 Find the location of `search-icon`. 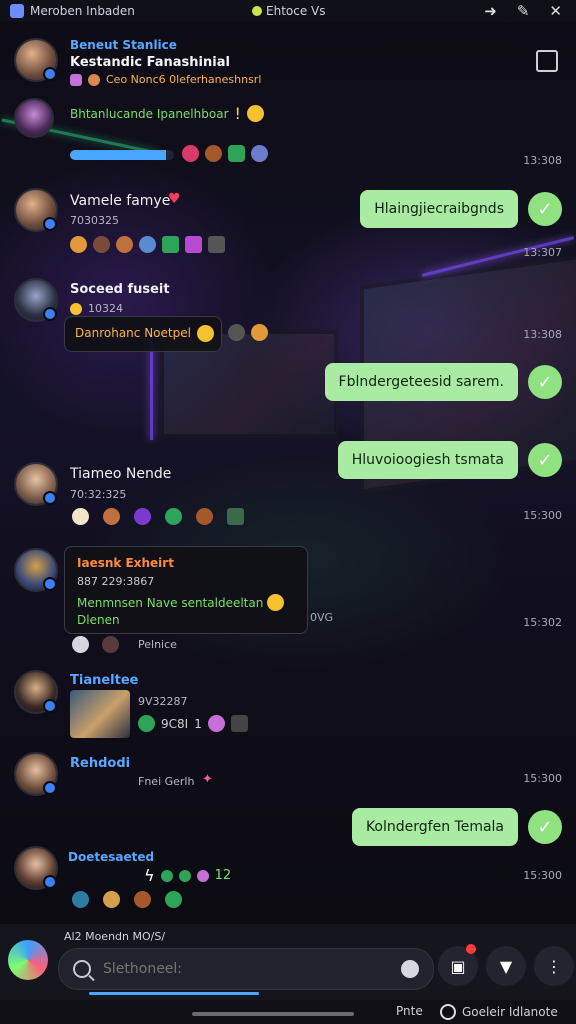

search-icon is located at coordinates (82, 969).